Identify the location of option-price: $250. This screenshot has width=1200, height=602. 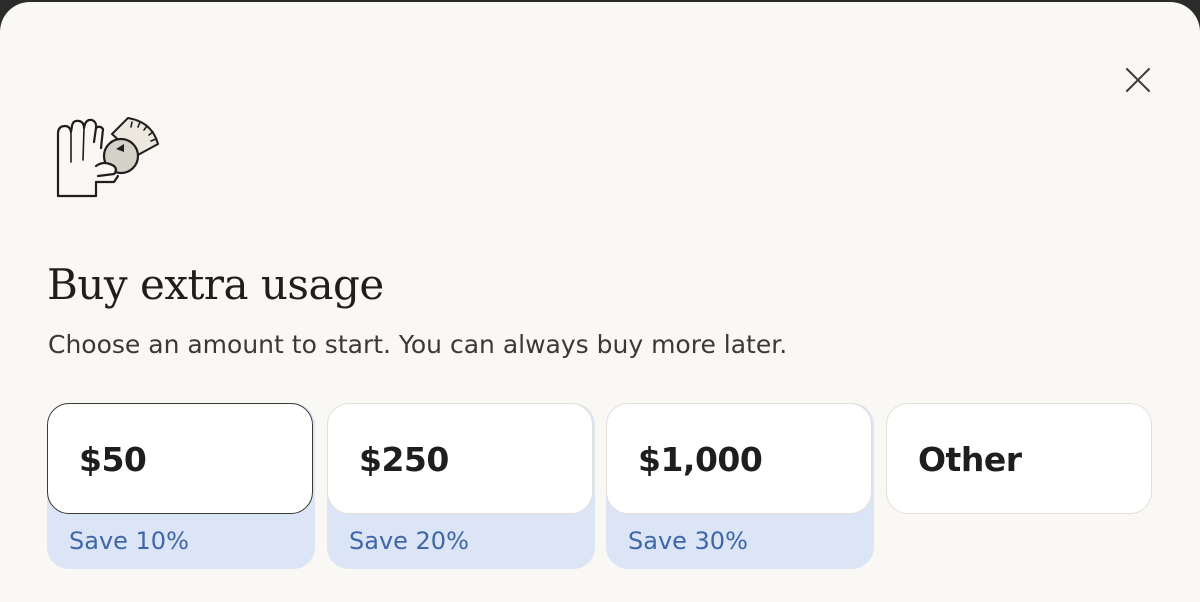
(404, 459).